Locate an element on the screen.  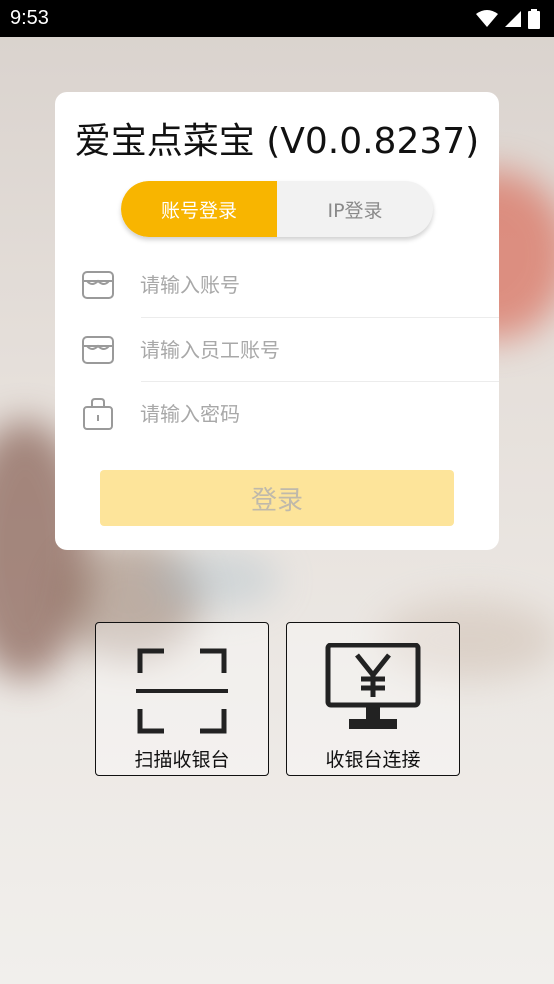
account-field is located at coordinates (287, 285).